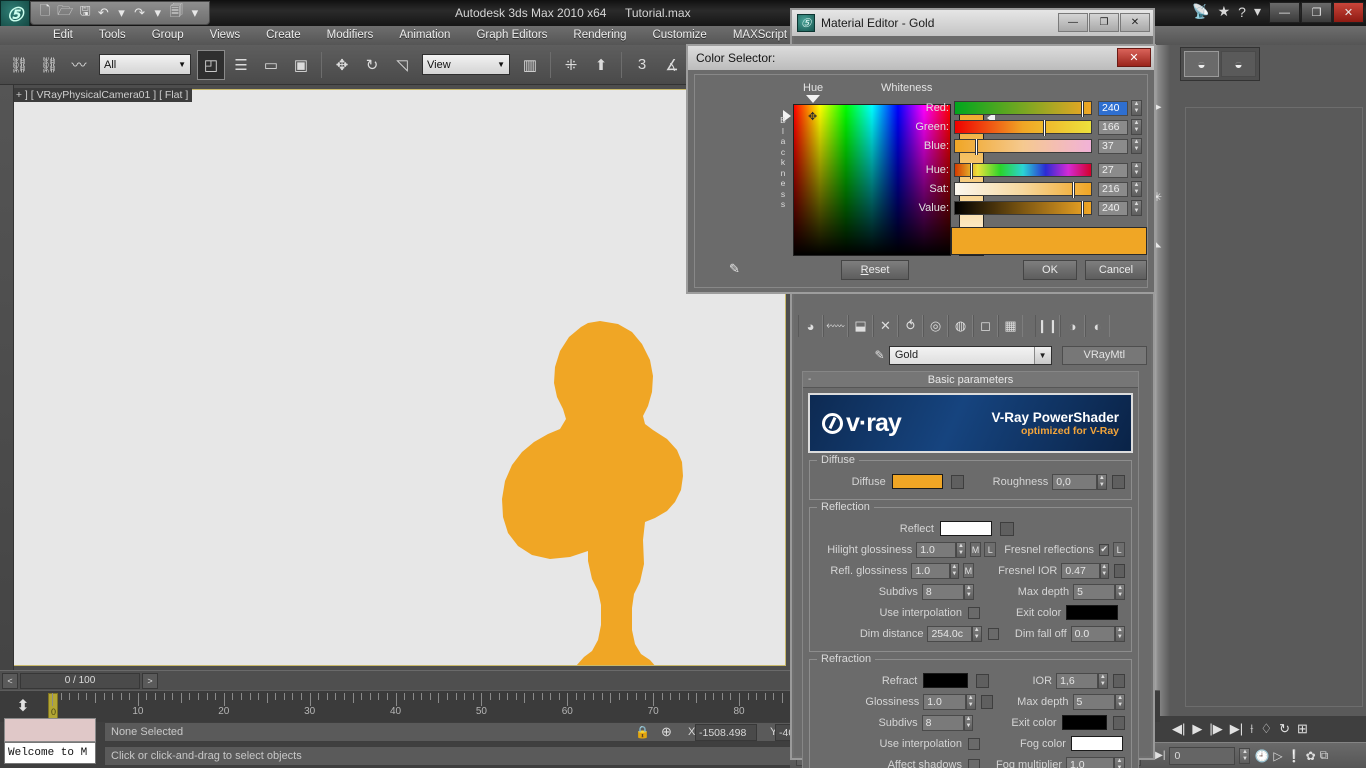 The width and height of the screenshot is (1366, 768). I want to click on hilight-glossiness-lock-button: L, so click(990, 549).